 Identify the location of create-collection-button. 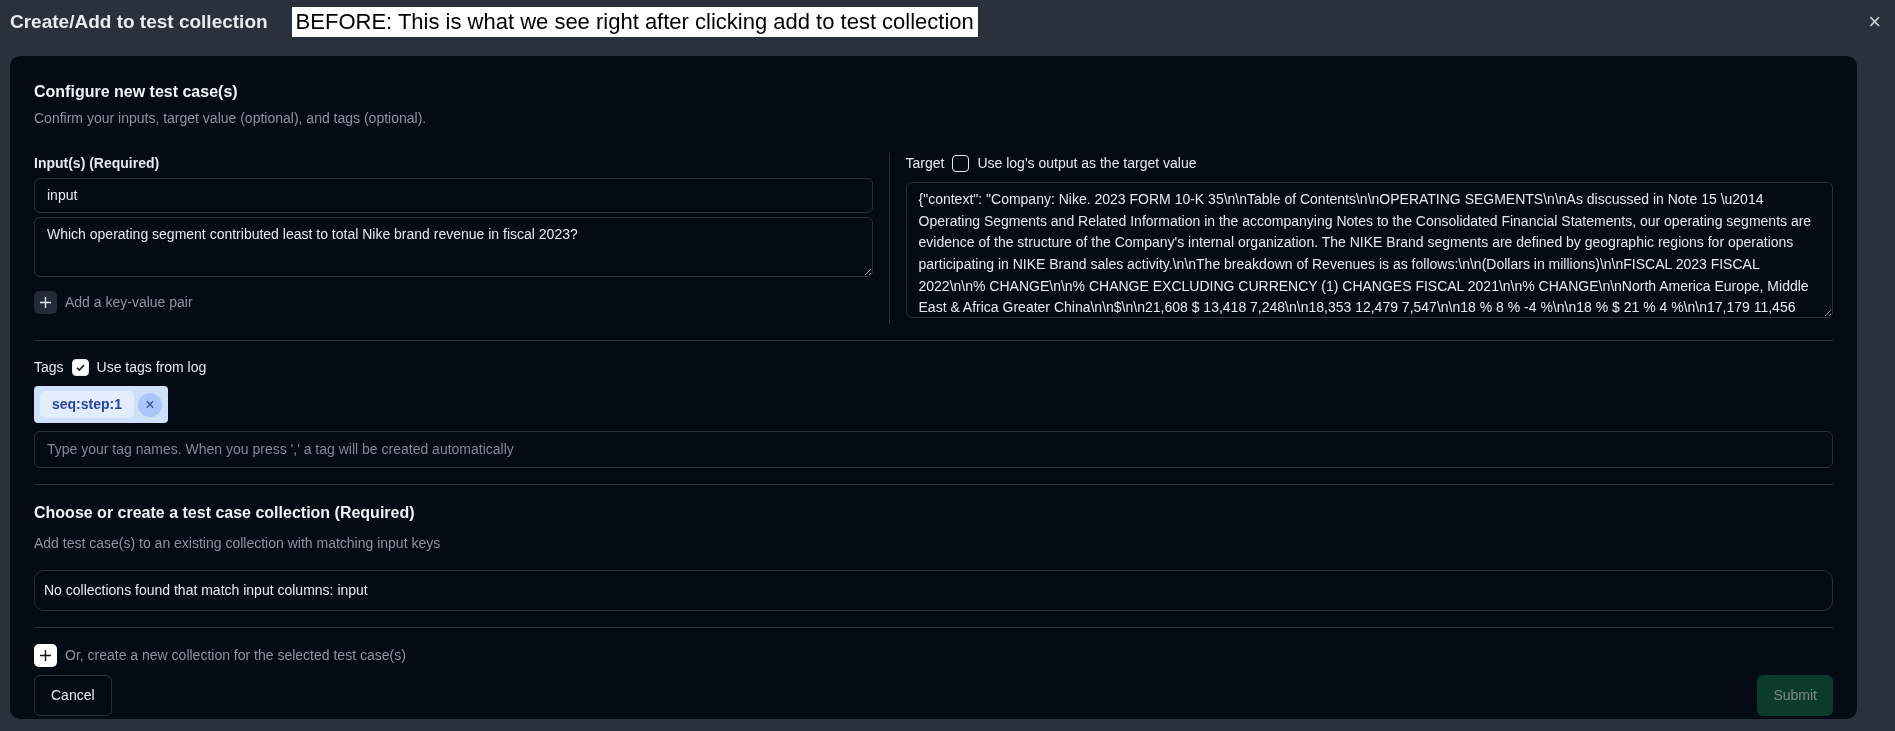
(45, 655).